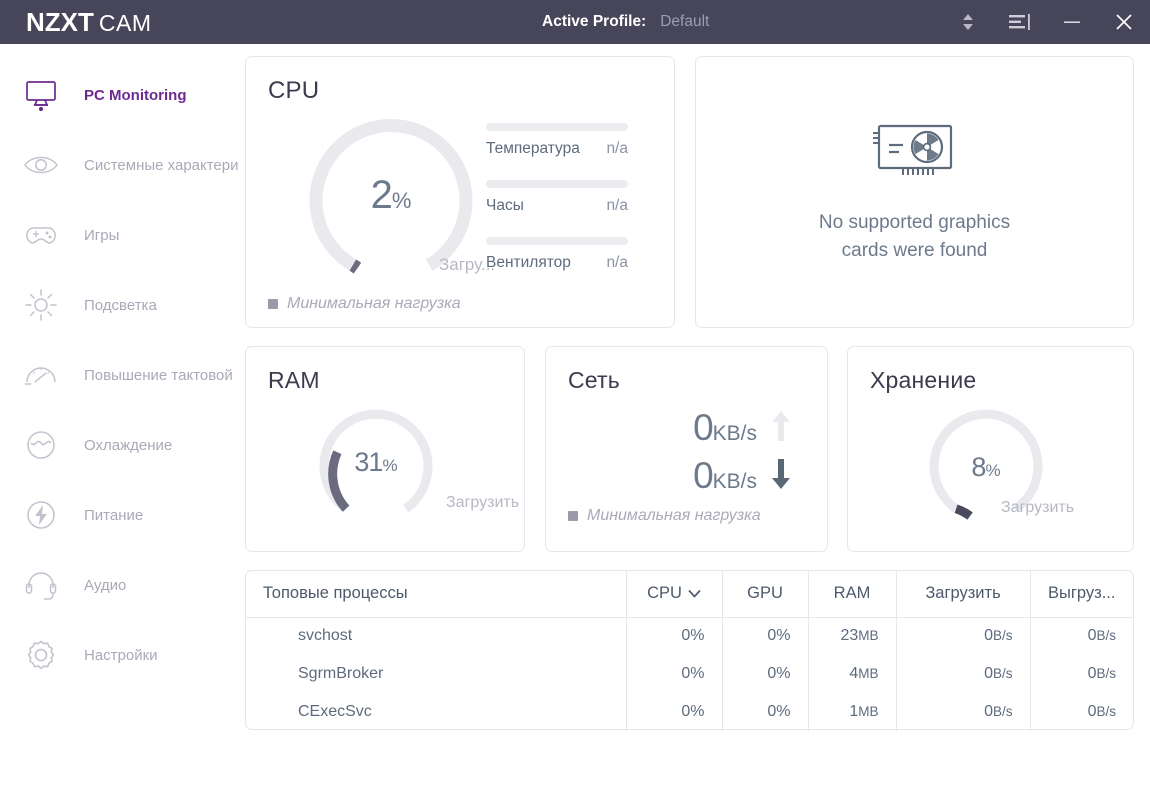 The width and height of the screenshot is (1150, 800). Describe the element at coordinates (557, 197) in the screenshot. I see `cpu-stat-clock: Часы n/a` at that location.